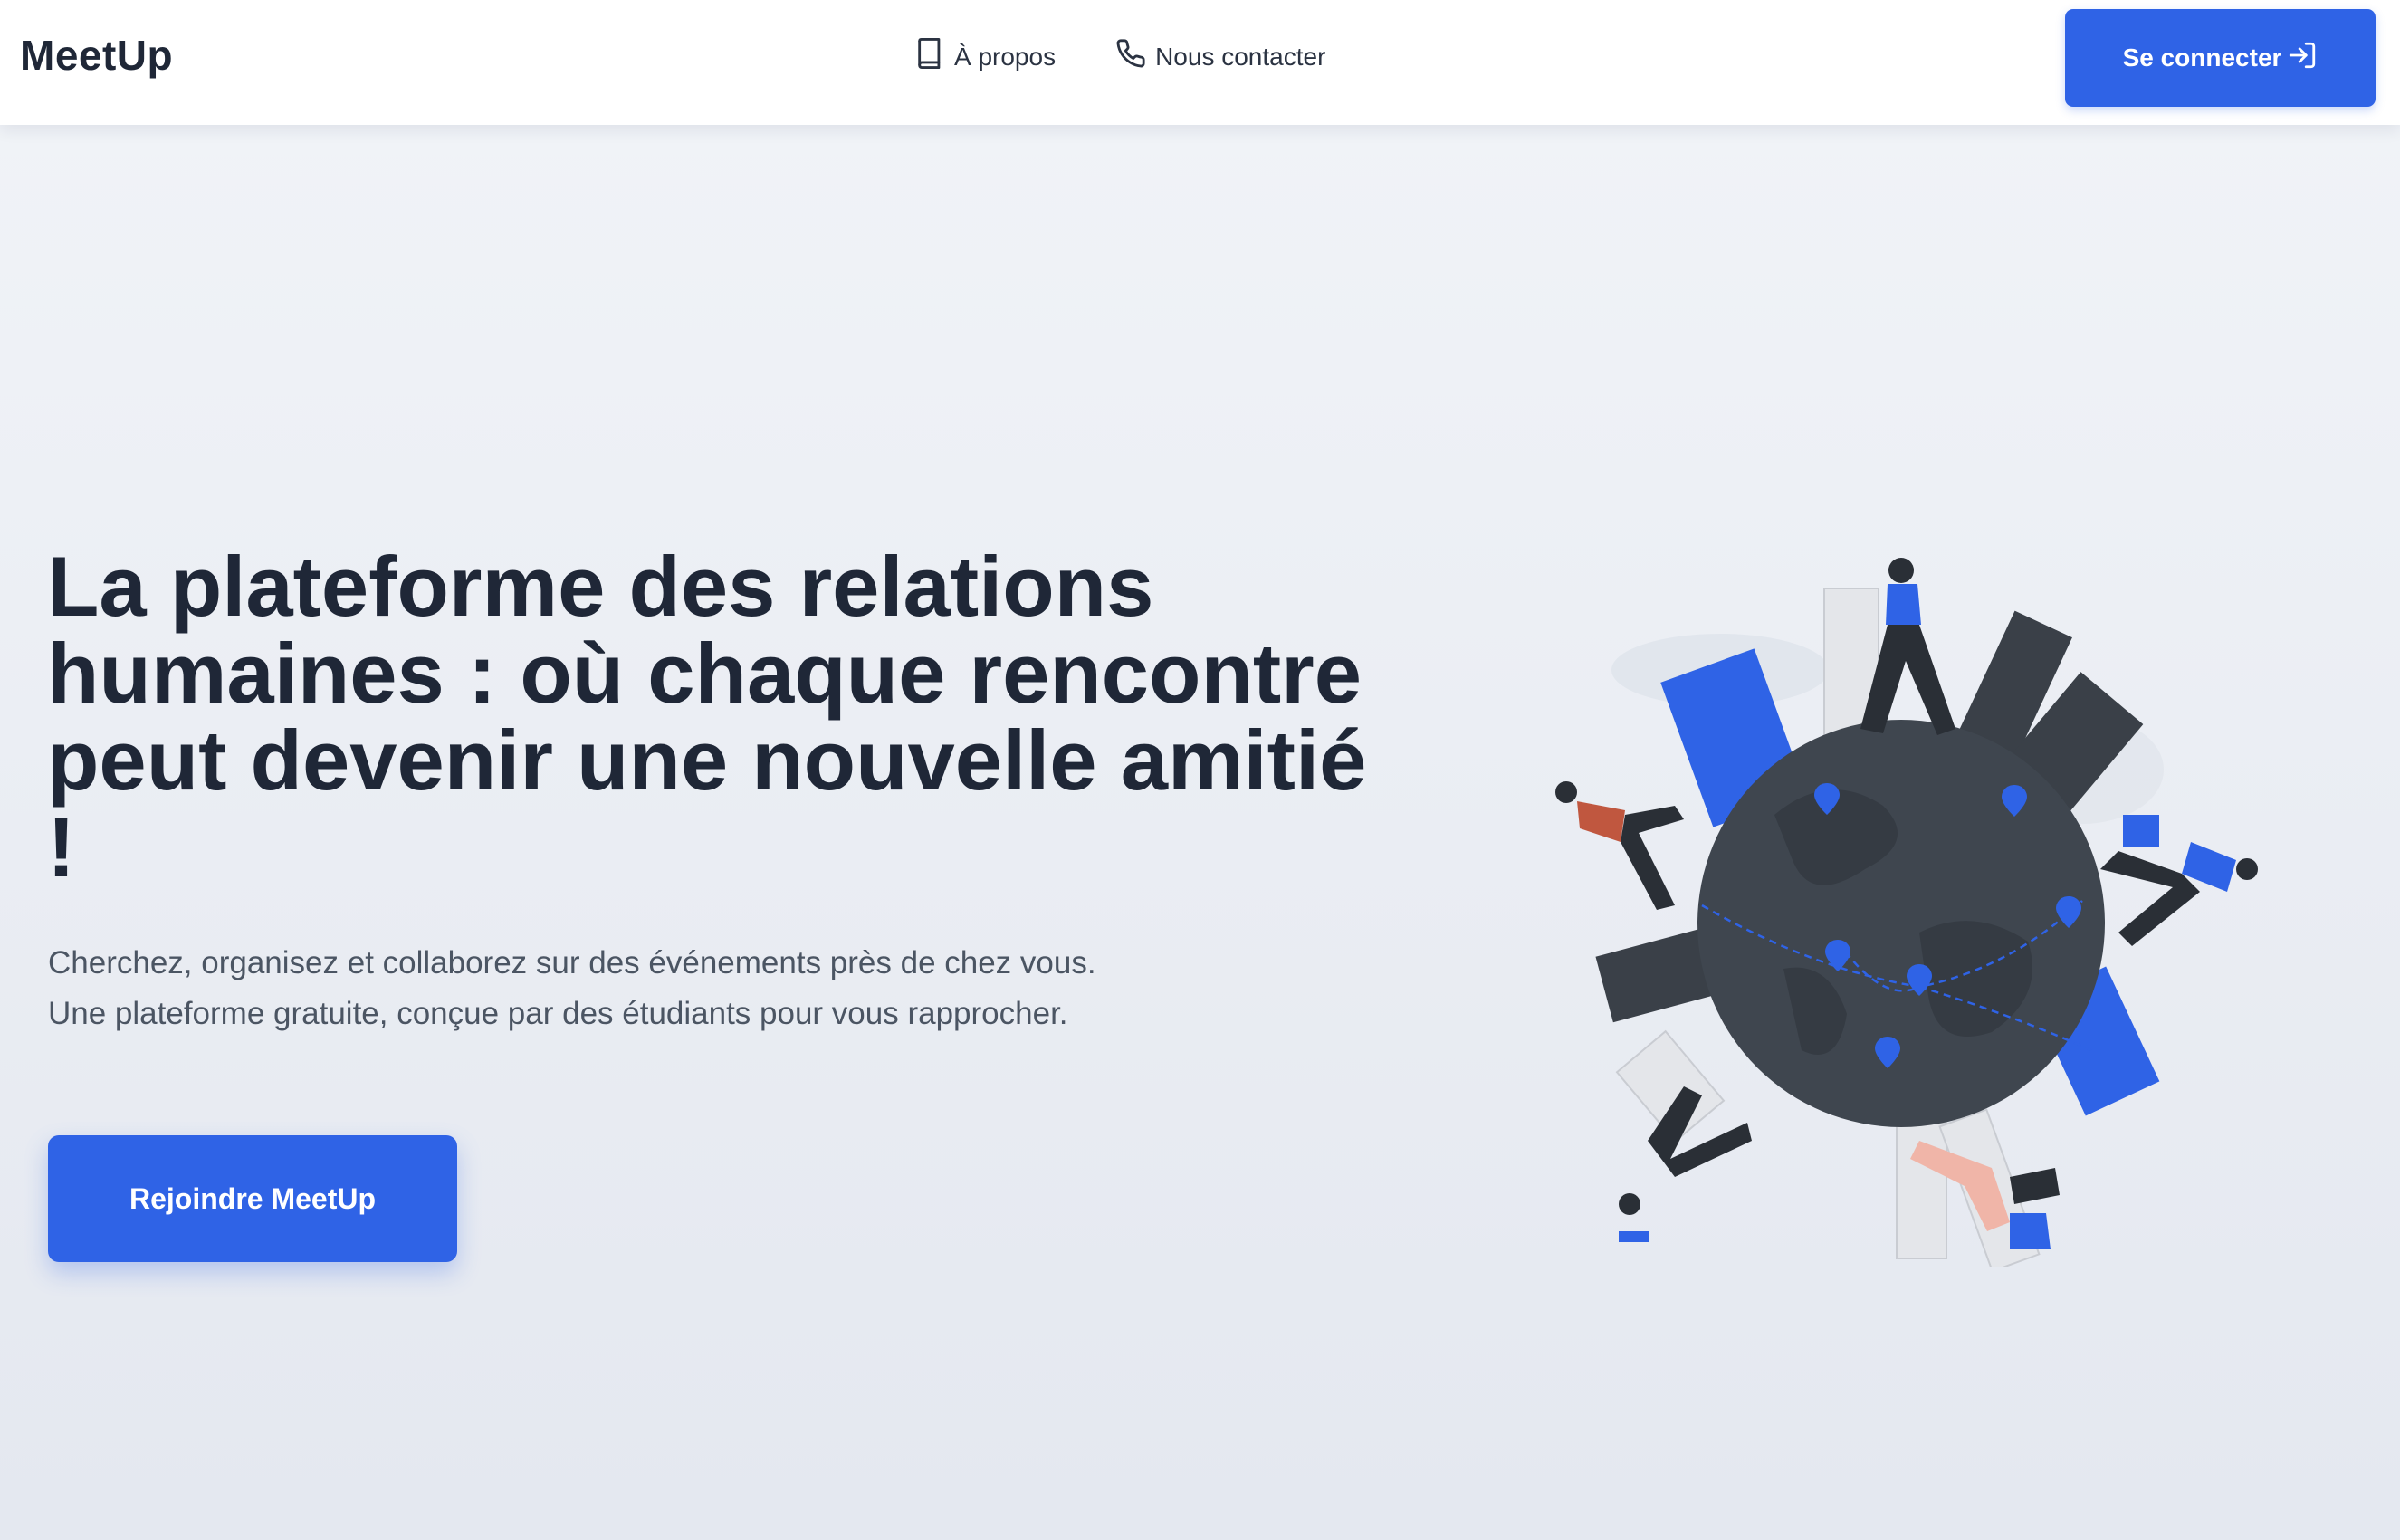  I want to click on nav-link-about-label: À propos, so click(1005, 56).